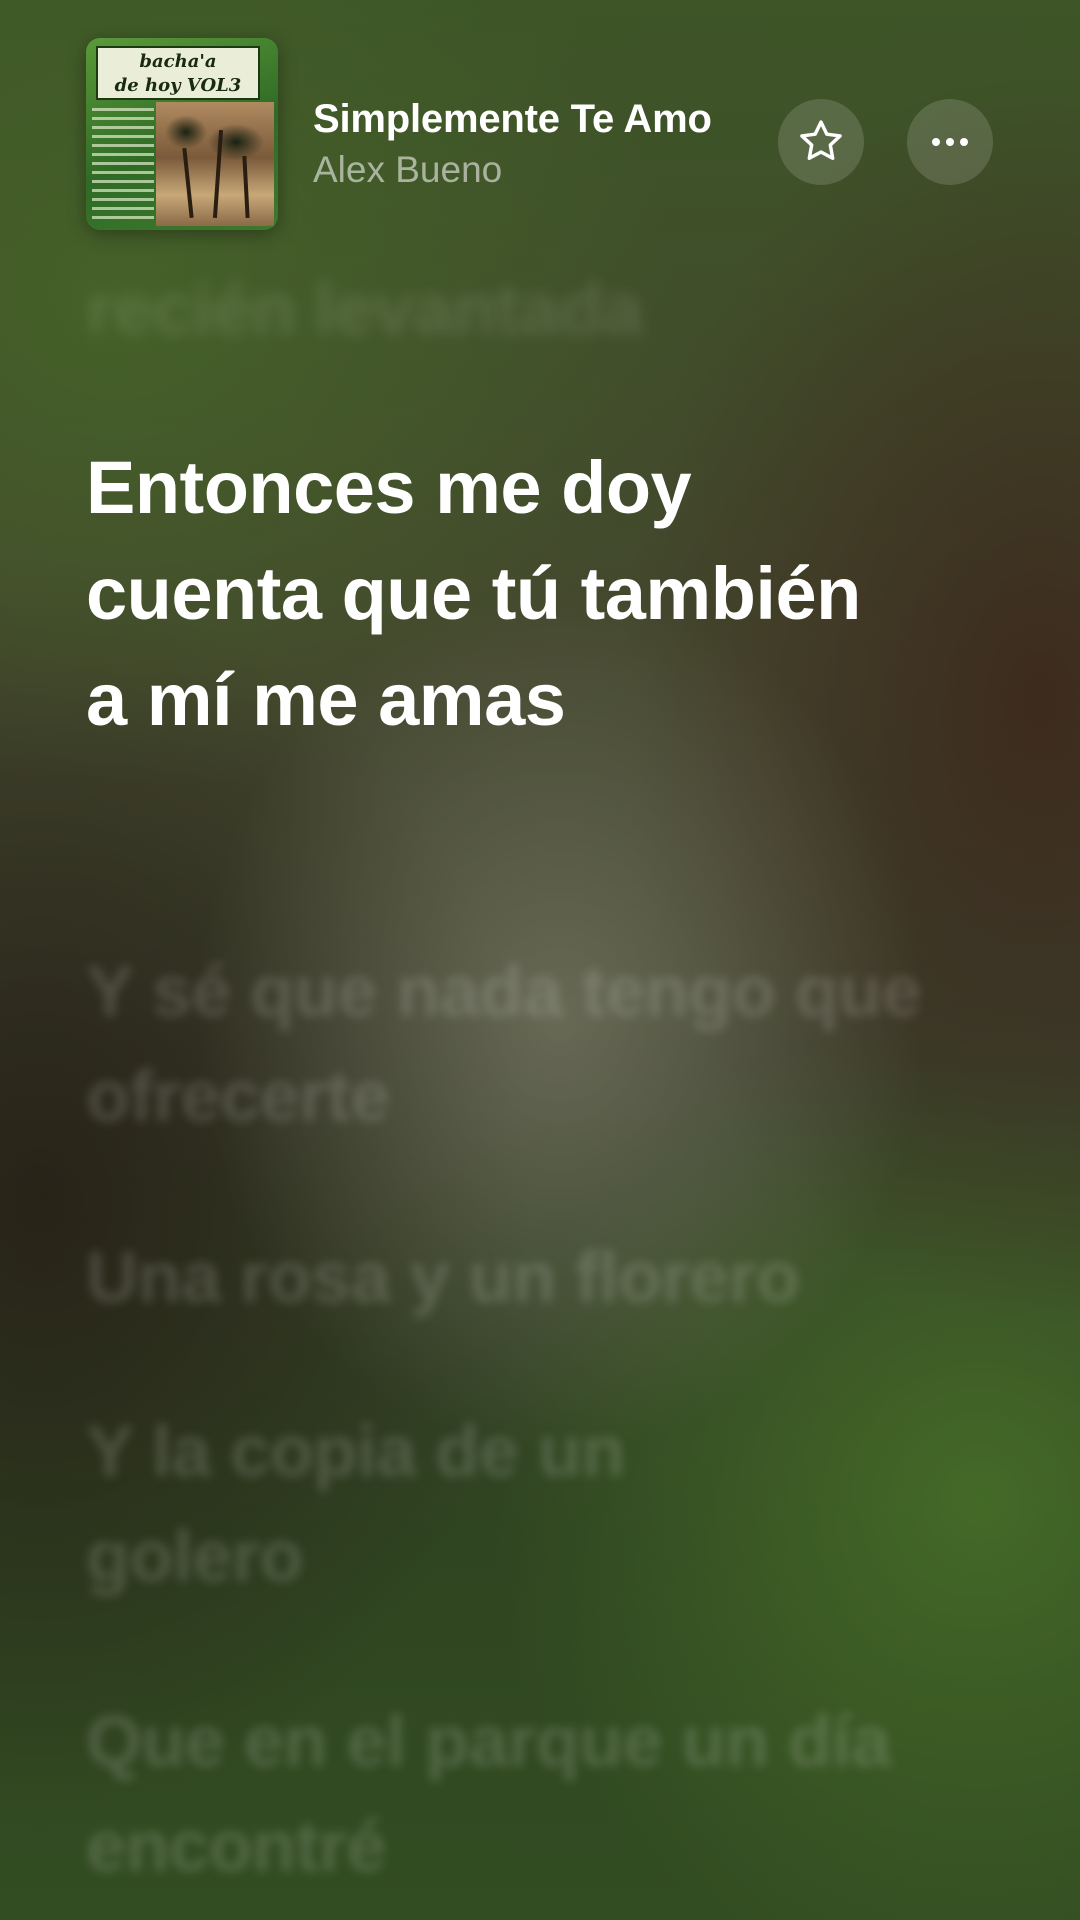 Image resolution: width=1080 pixels, height=1920 pixels. I want to click on lyric-line-upcoming: Y sé que nada tengo que ofrecerte, so click(526, 1045).